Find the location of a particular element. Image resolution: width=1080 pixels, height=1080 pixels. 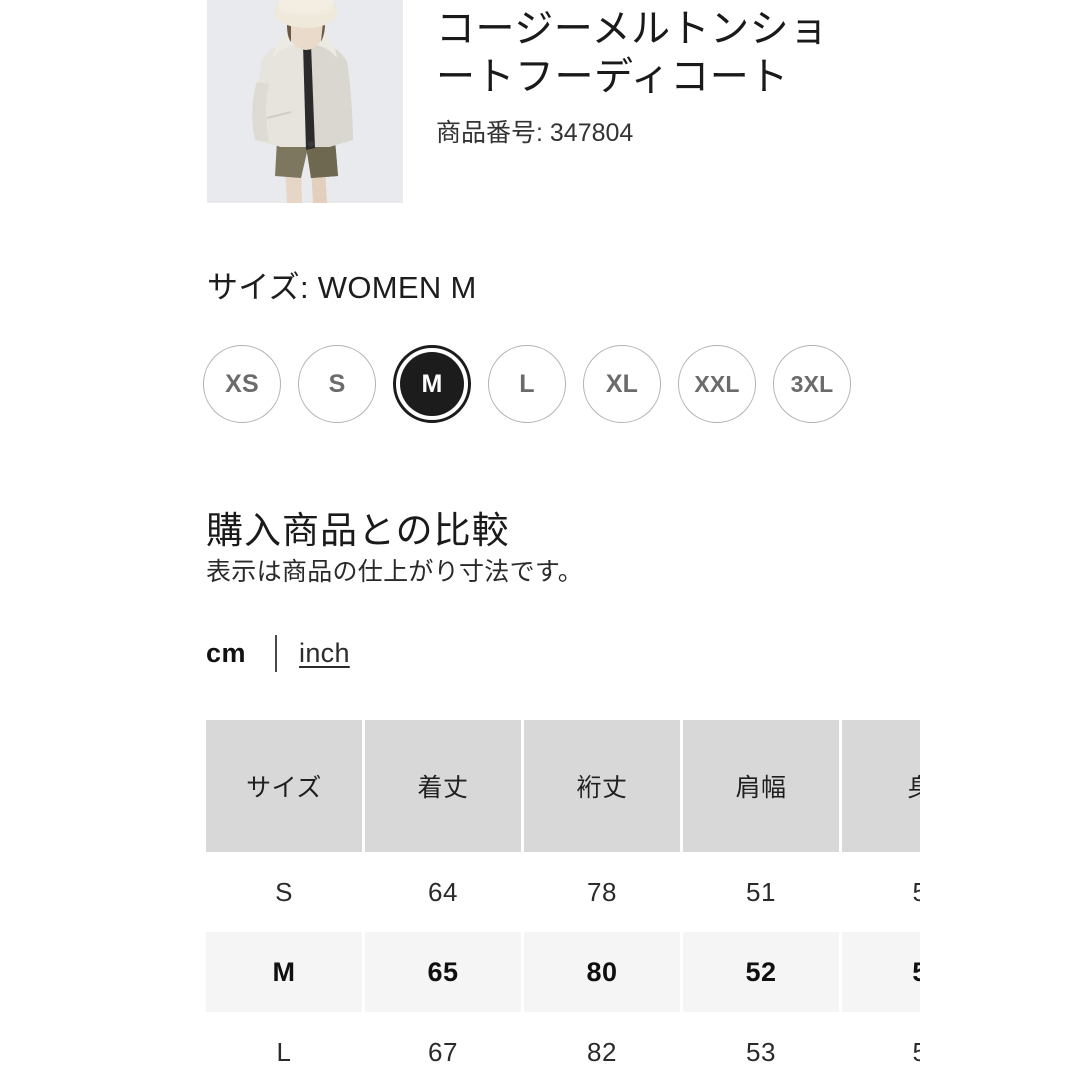

size-option-list: XS S M L XL XXL 3XL is located at coordinates (527, 384).